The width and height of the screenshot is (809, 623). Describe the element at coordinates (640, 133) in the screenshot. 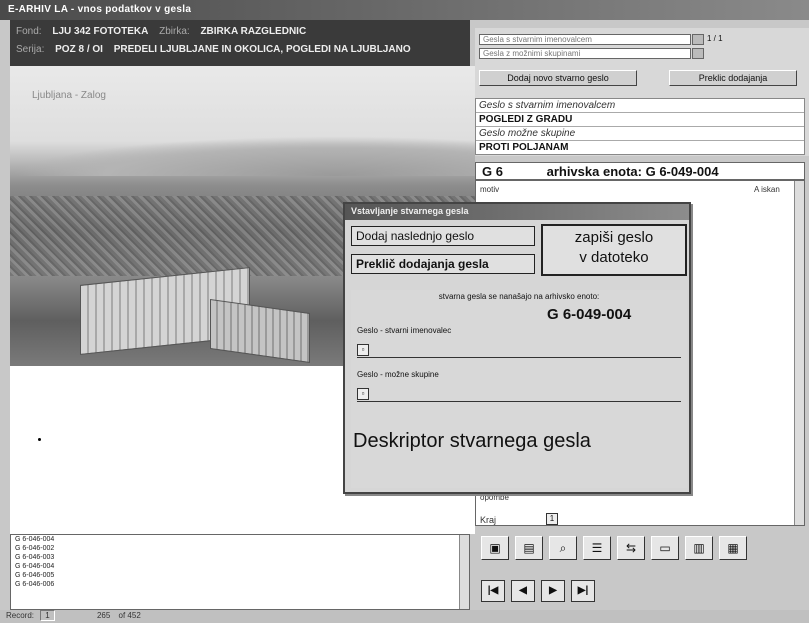

I see `kw-label-2: Geslo možne skupine` at that location.